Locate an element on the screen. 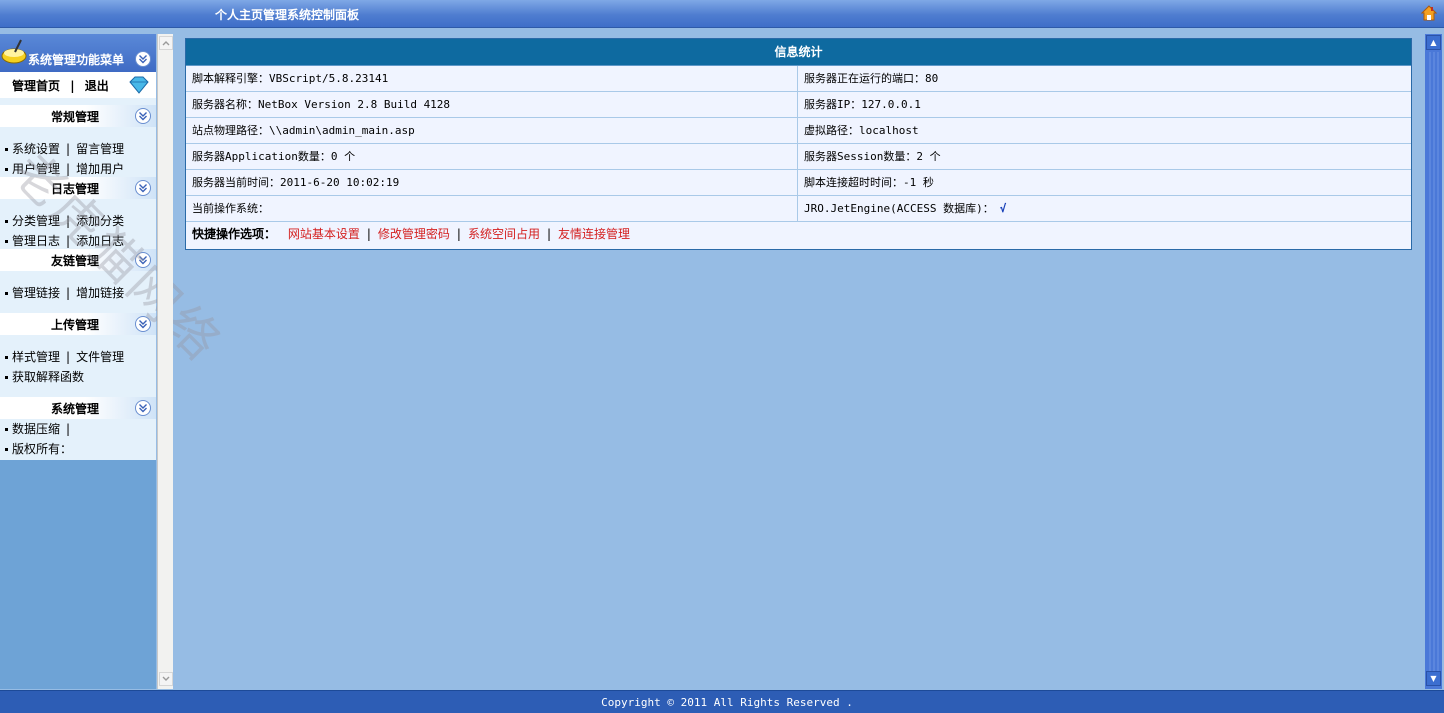 Image resolution: width=1444 pixels, height=713 pixels. section-header-system: 系统管理 is located at coordinates (78, 408).